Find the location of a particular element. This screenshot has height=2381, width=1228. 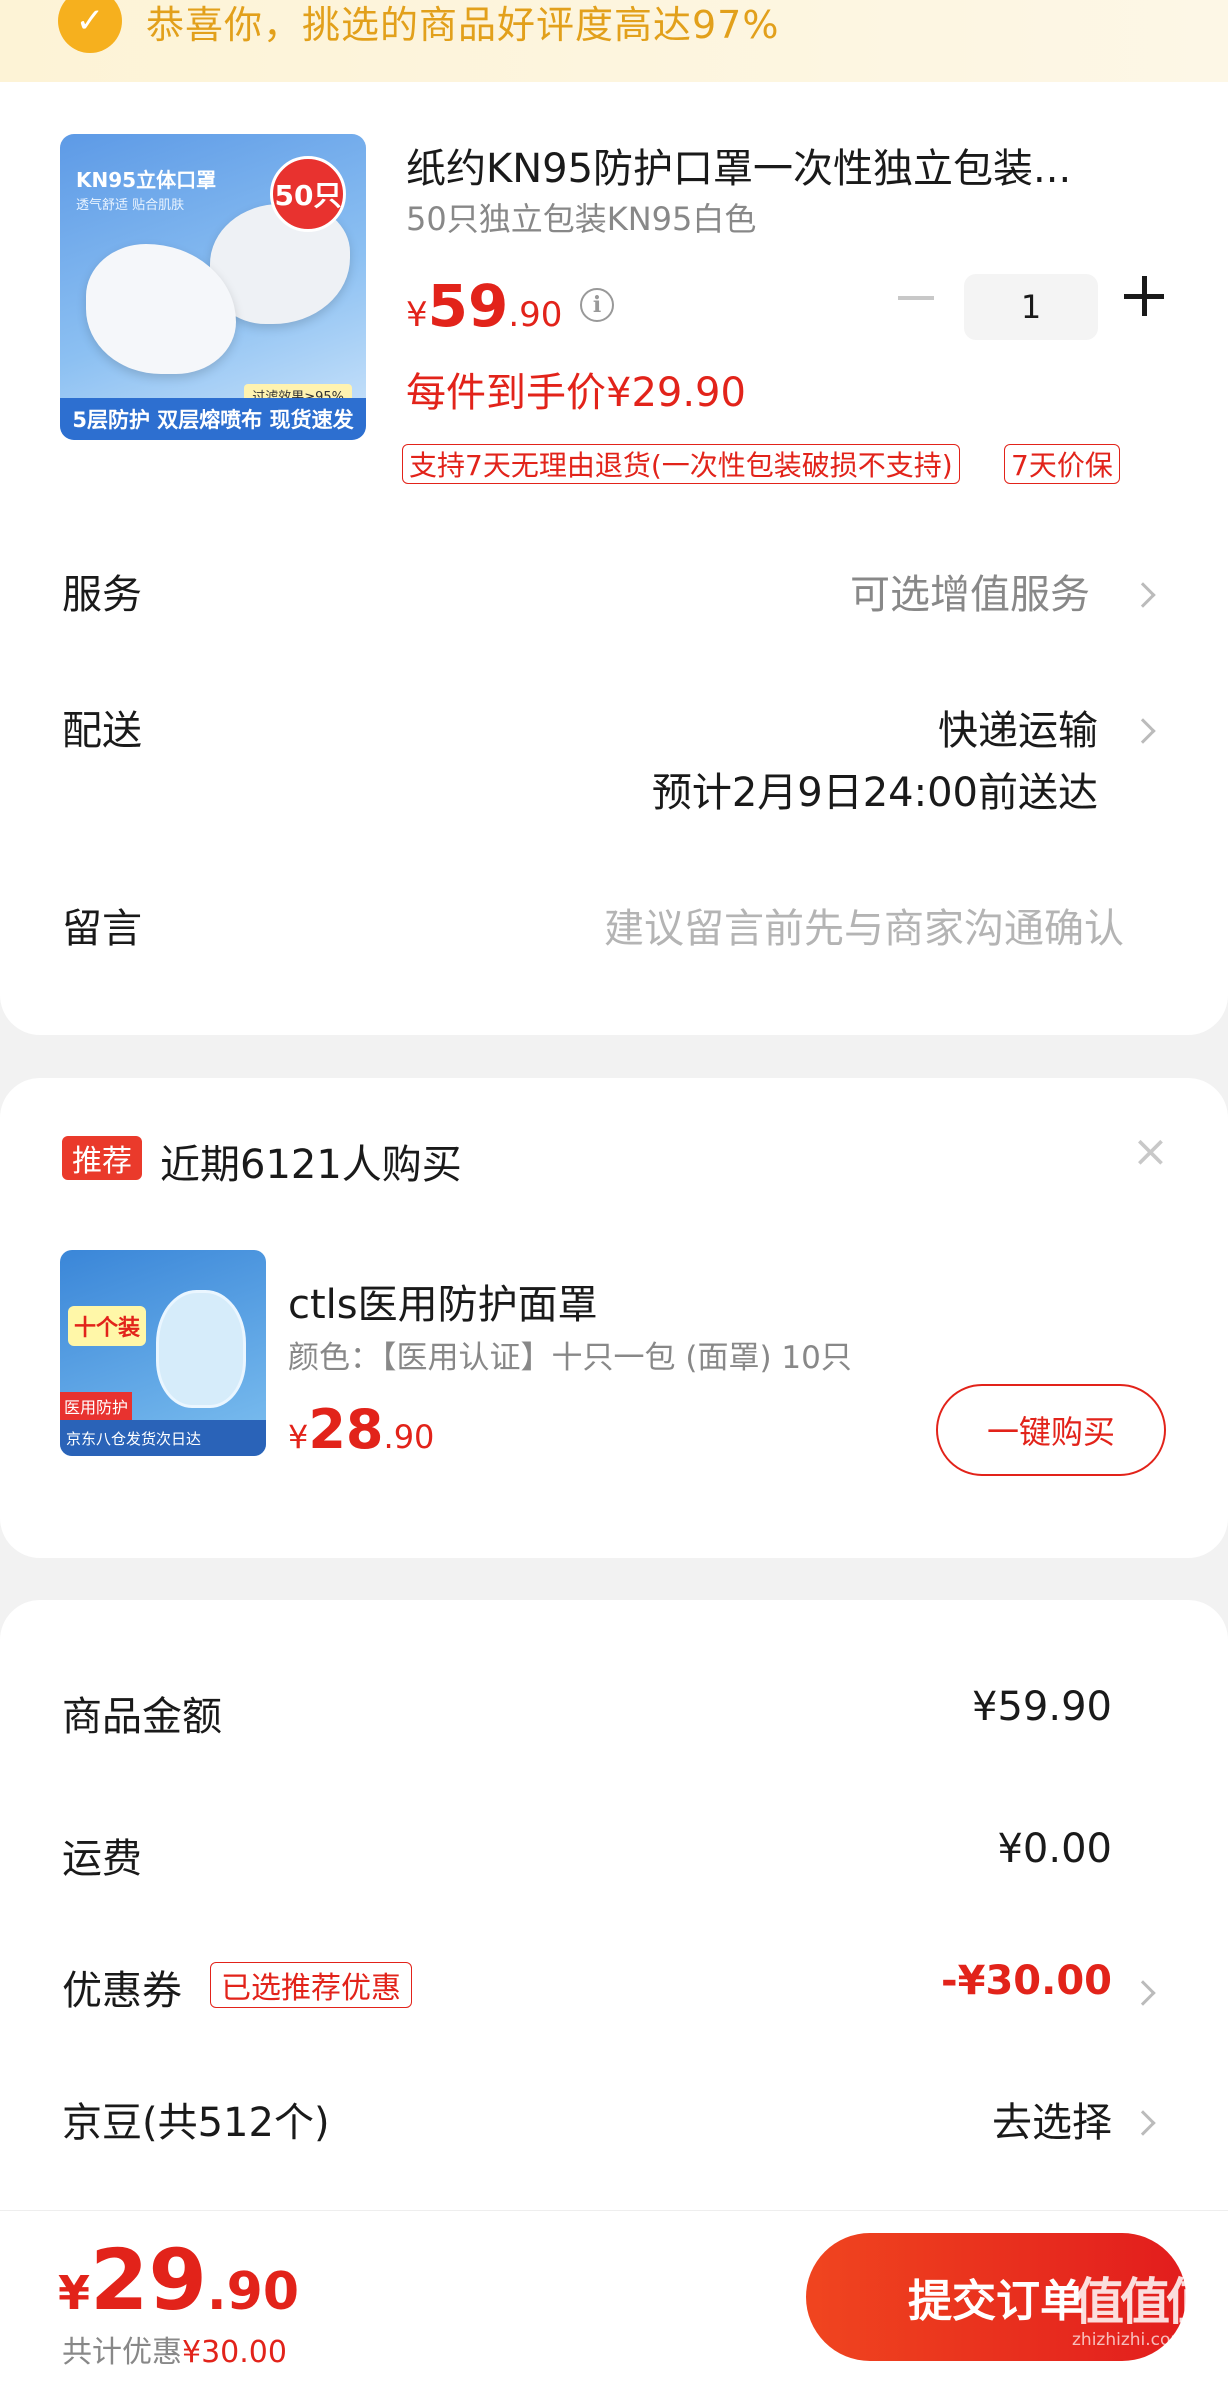

product-image-badge: 50只 is located at coordinates (308, 194).